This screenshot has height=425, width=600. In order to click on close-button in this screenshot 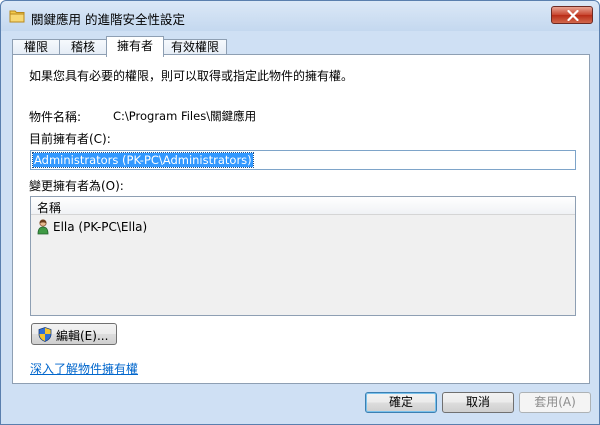, I will do `click(572, 15)`.